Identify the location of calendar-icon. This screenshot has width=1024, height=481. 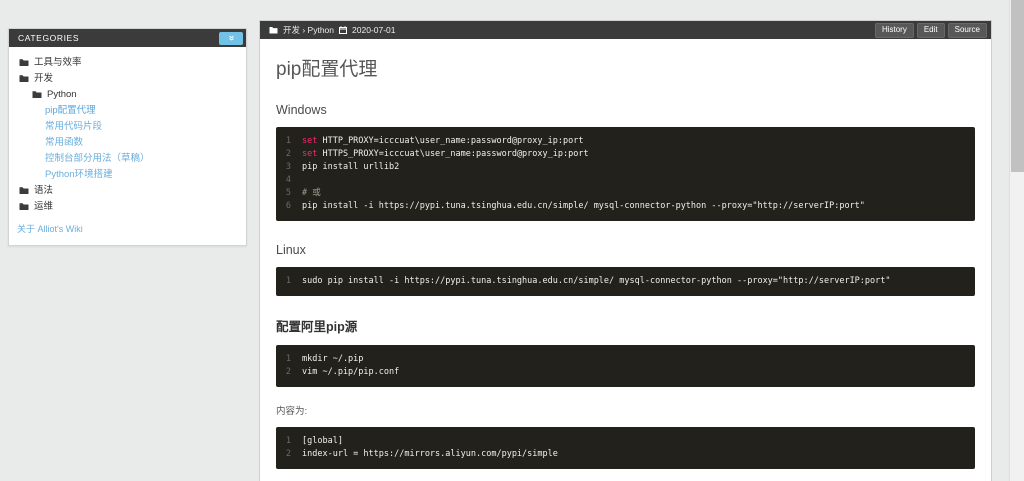
(343, 30).